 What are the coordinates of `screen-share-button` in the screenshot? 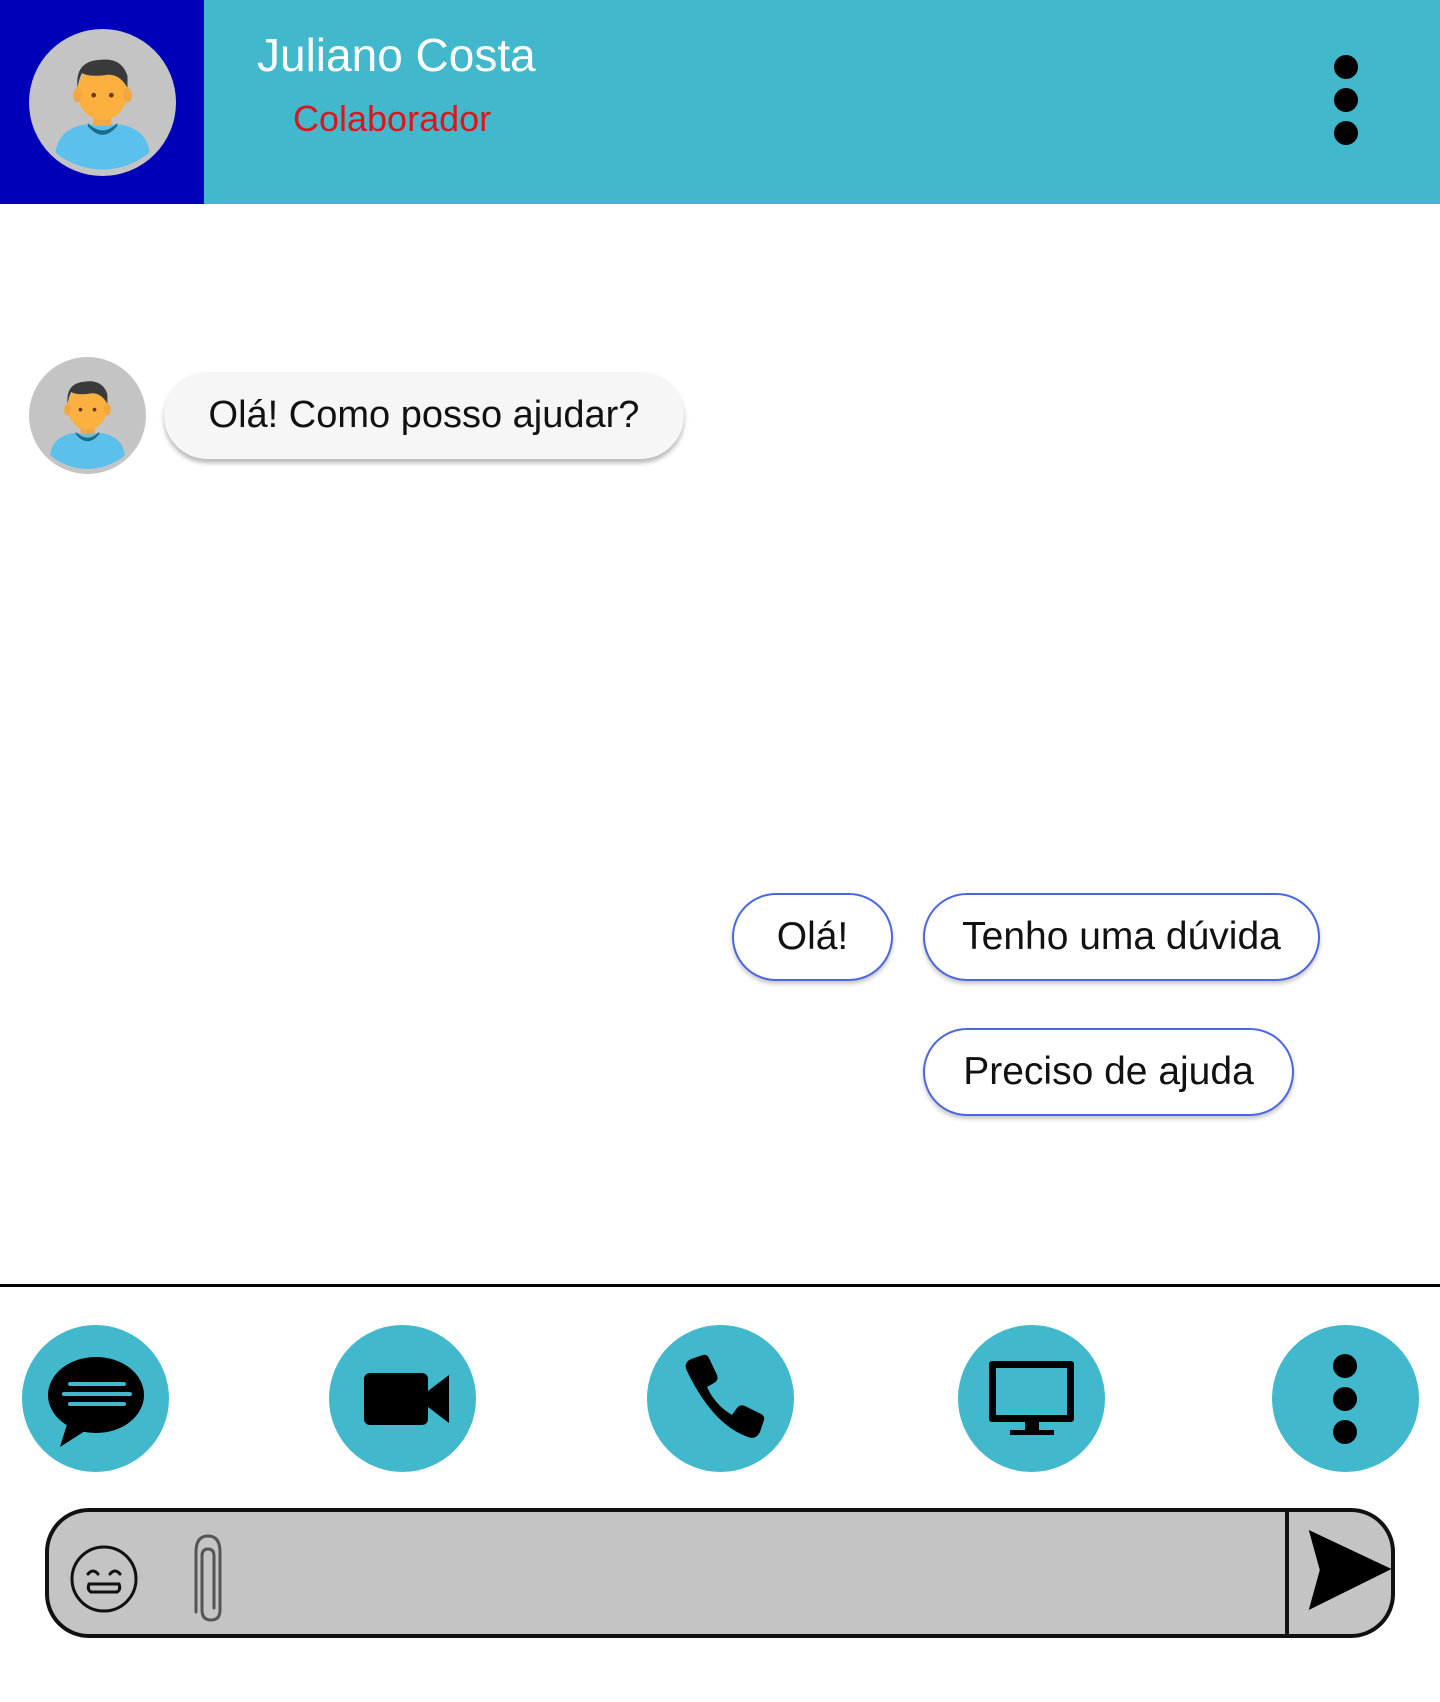 It's located at (1031, 1398).